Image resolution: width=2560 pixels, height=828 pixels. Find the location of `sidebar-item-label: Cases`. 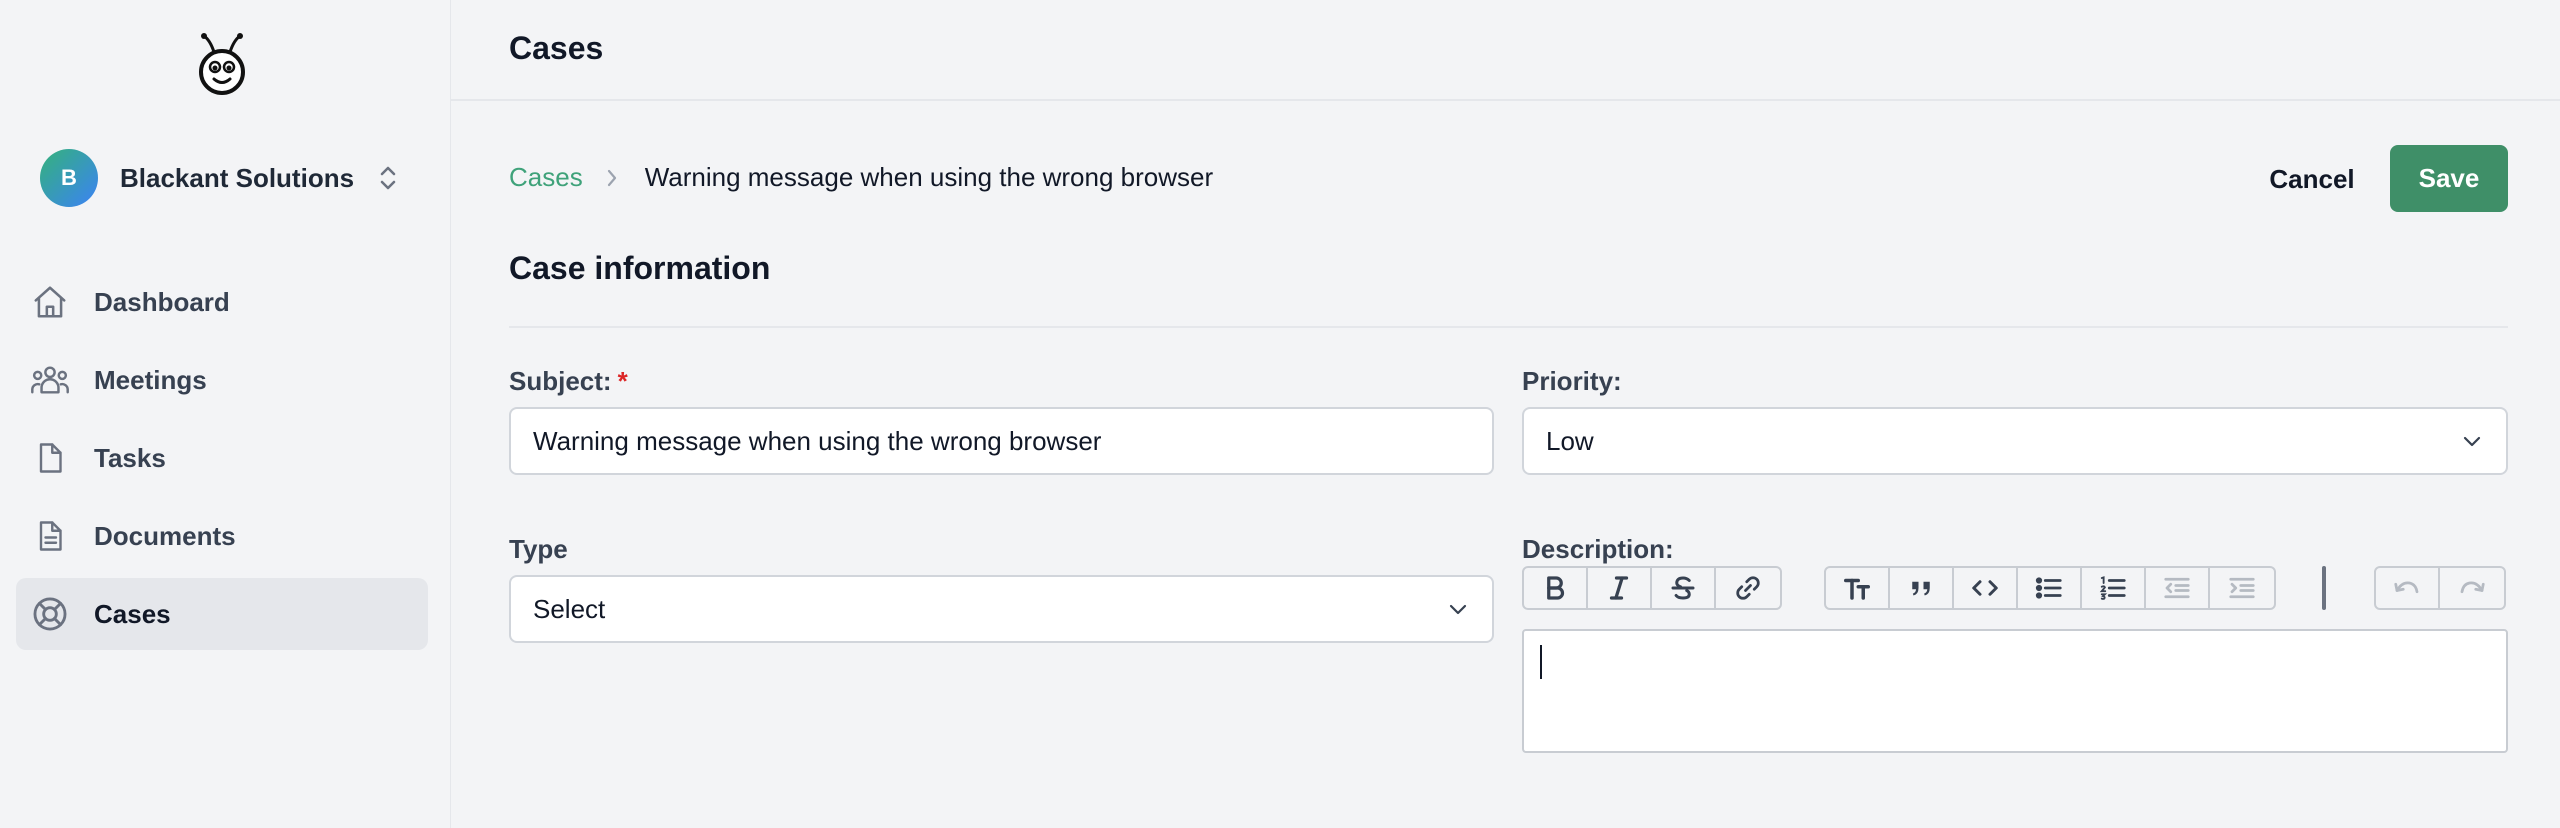

sidebar-item-label: Cases is located at coordinates (132, 613).